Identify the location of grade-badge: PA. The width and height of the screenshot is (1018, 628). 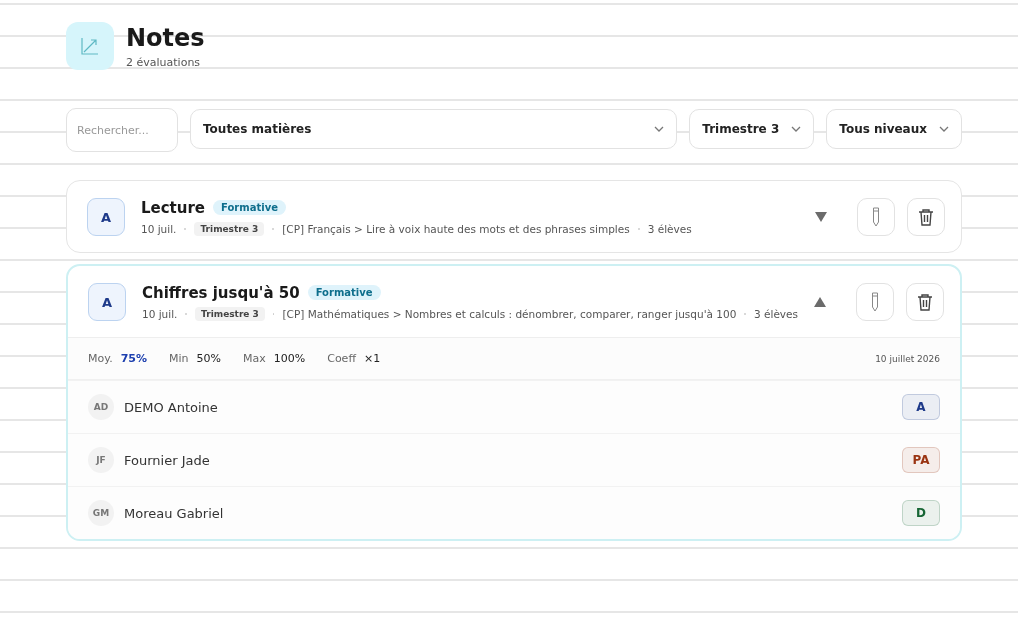
(921, 460).